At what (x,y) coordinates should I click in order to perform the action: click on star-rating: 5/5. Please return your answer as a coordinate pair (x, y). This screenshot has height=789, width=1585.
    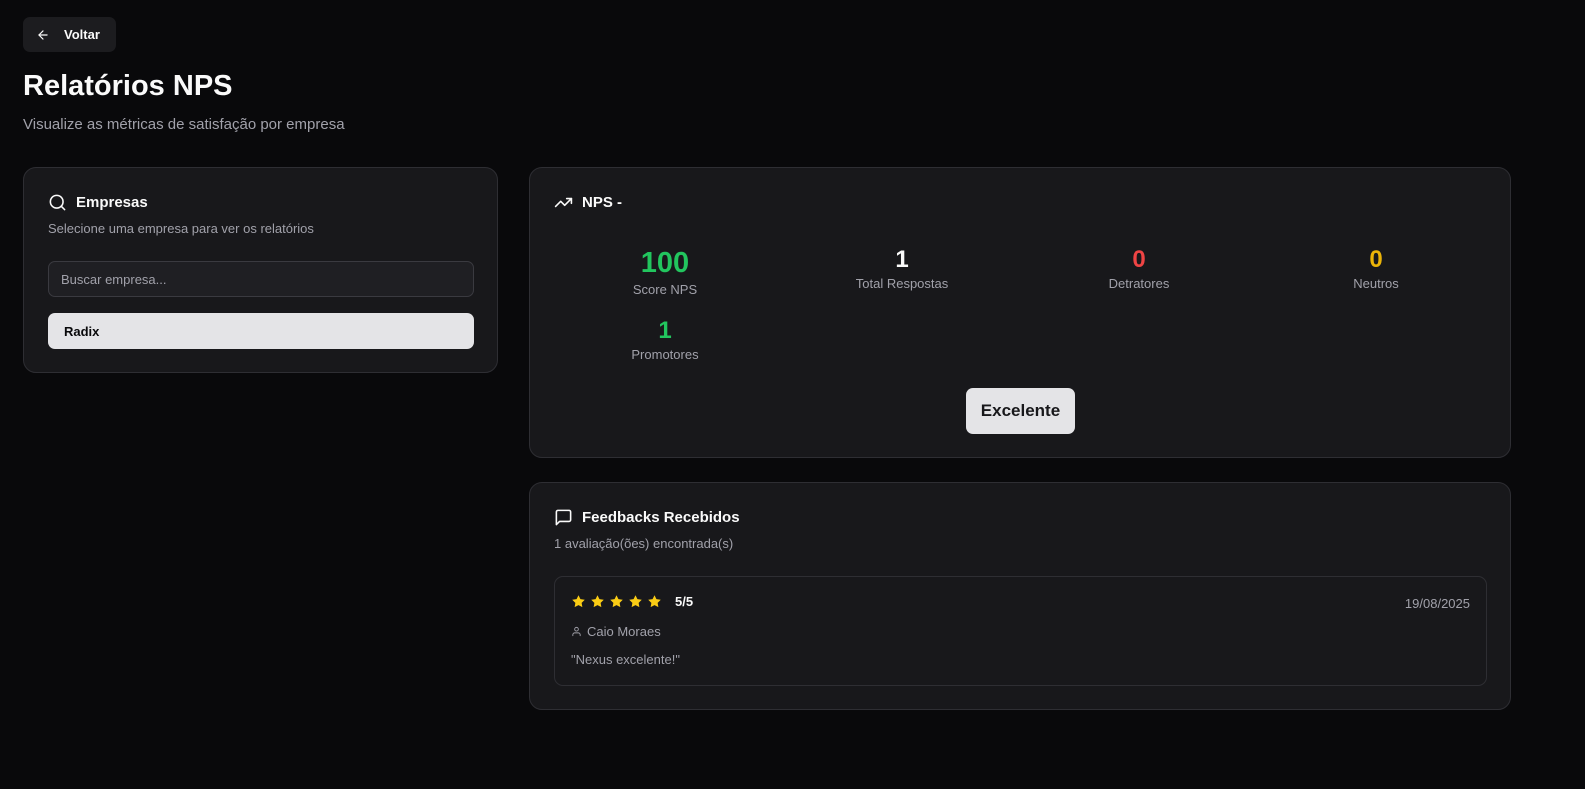
    Looking at the image, I should click on (632, 601).